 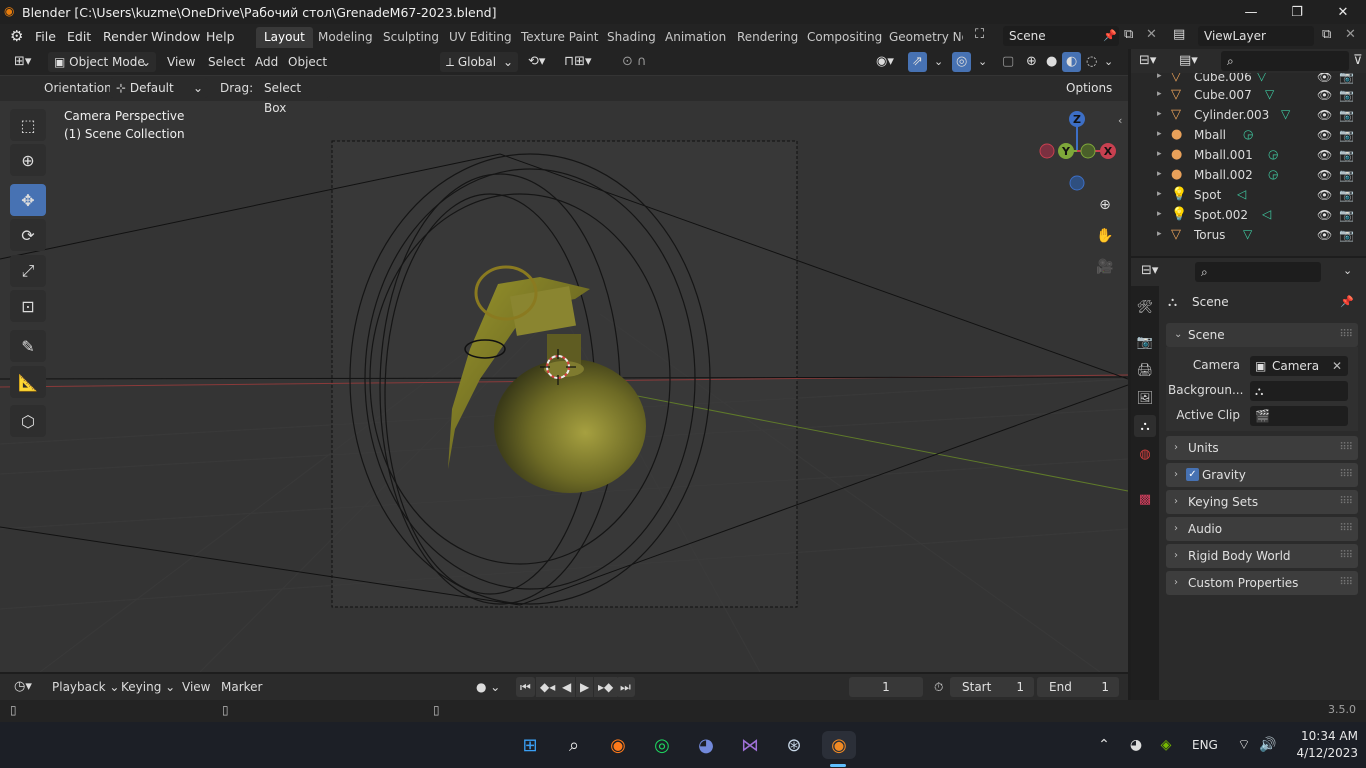 What do you see at coordinates (1108, 62) in the screenshot?
I see `shading-dropdown-icon: ⌄` at bounding box center [1108, 62].